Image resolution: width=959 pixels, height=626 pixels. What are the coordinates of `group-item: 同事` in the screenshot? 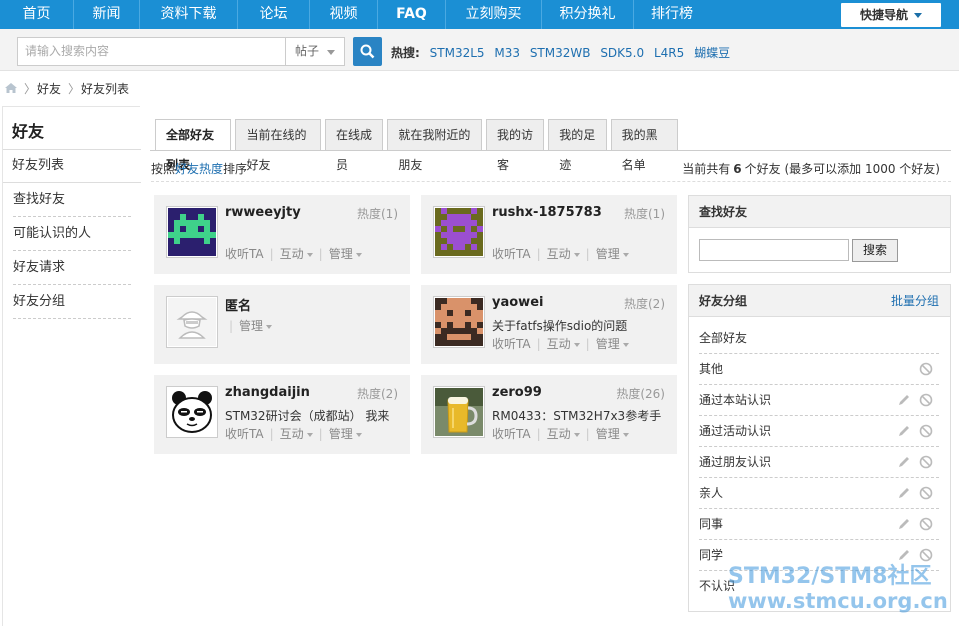 It's located at (819, 524).